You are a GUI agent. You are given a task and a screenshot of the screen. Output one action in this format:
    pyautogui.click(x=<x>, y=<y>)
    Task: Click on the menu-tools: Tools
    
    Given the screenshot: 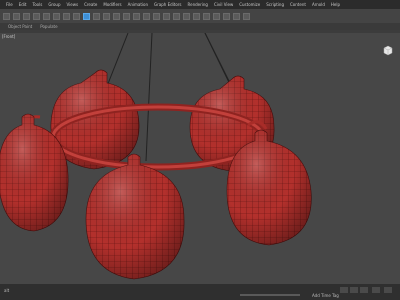 What is the action you would take?
    pyautogui.click(x=37, y=4)
    